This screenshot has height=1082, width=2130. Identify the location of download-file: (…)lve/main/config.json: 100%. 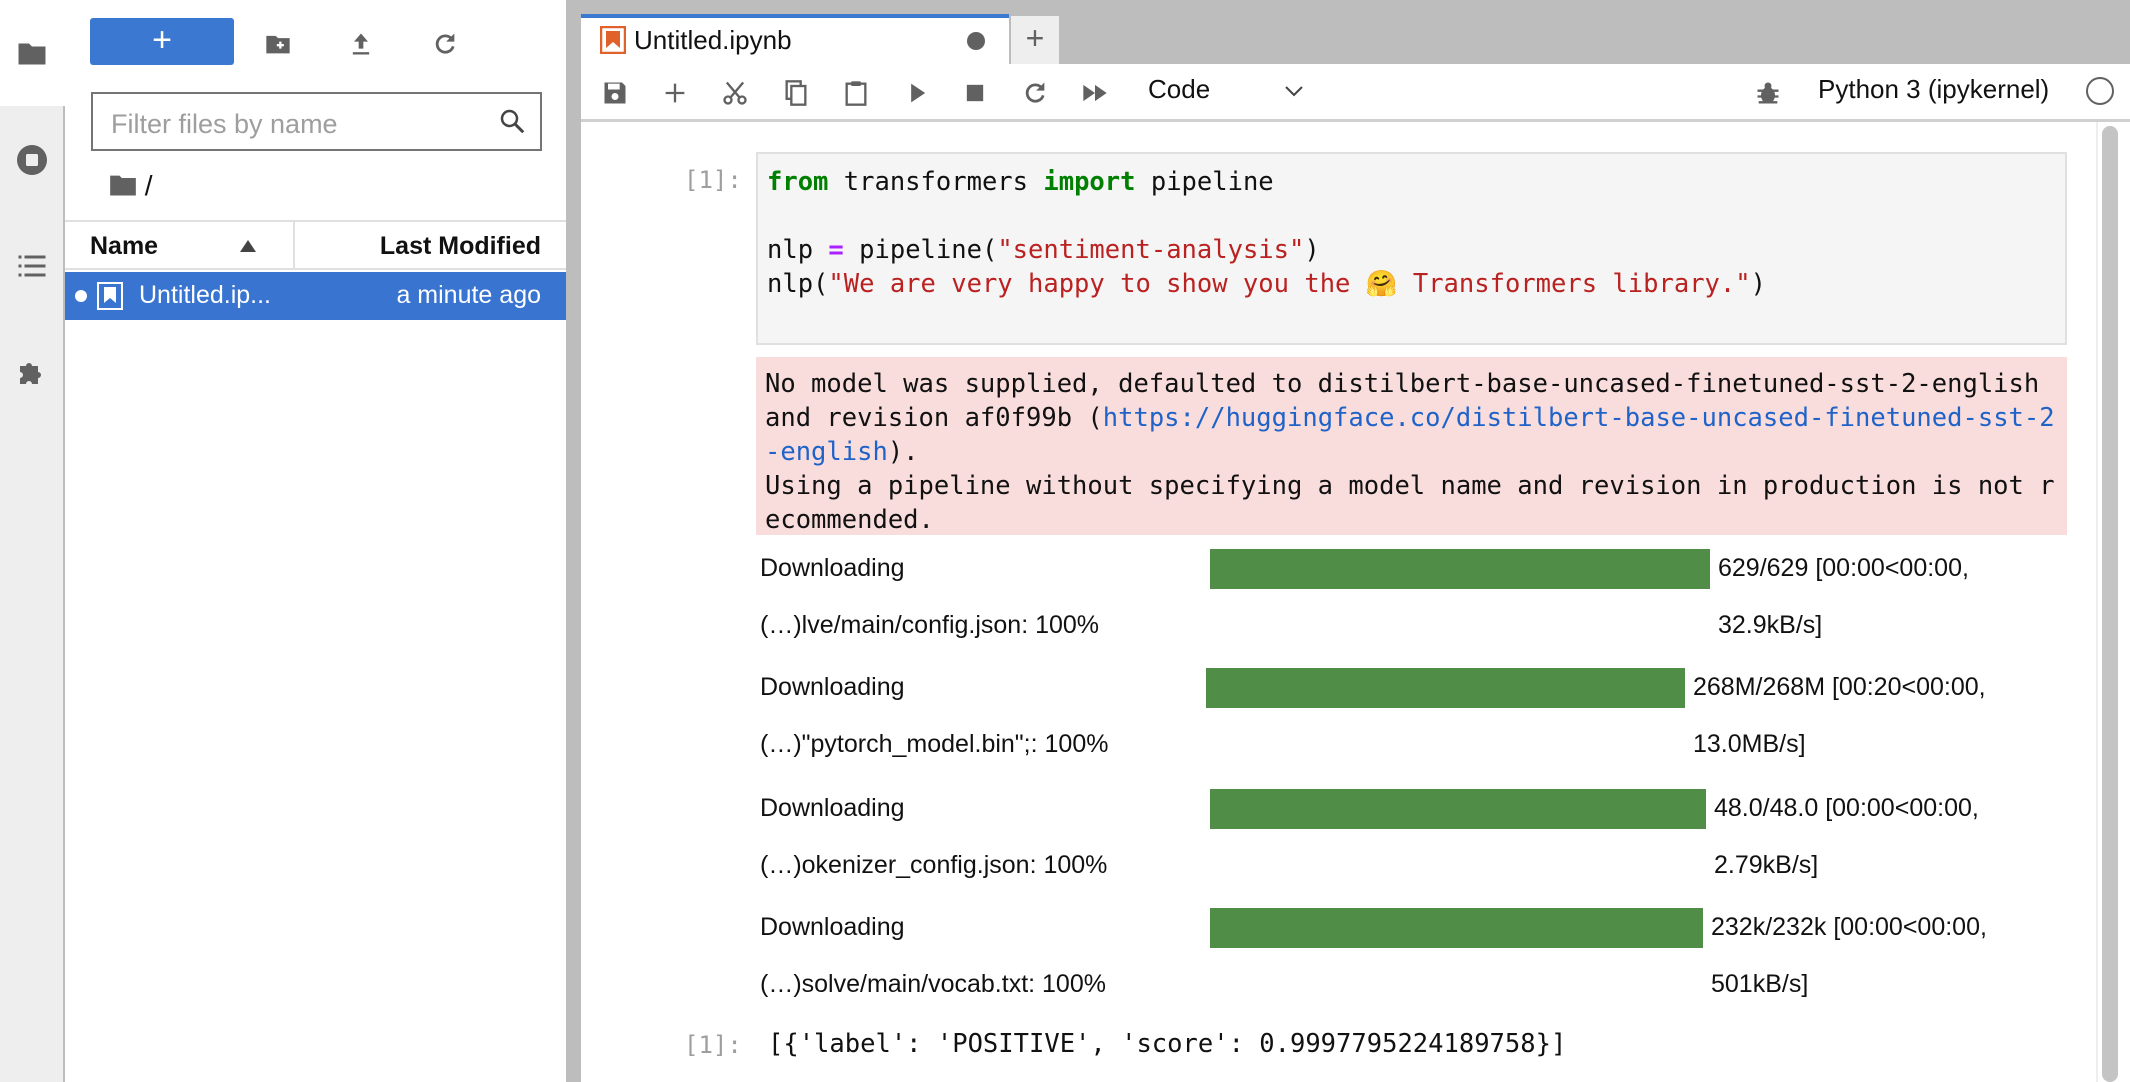
(930, 625).